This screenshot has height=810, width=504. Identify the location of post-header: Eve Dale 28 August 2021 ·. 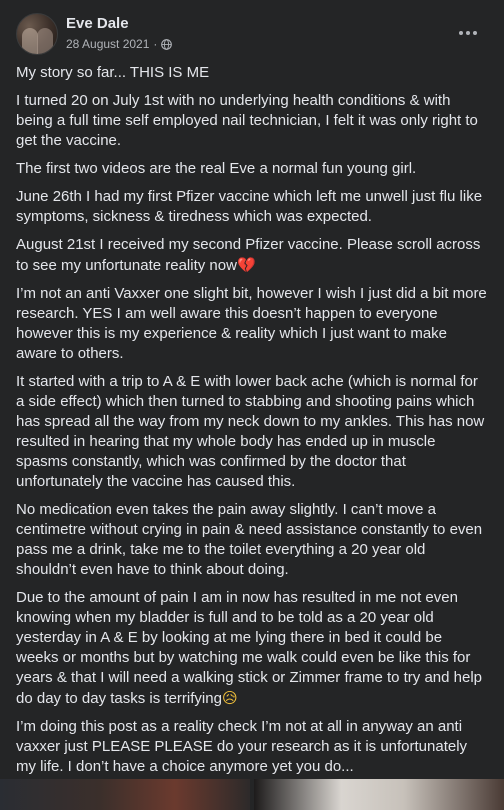
(254, 35).